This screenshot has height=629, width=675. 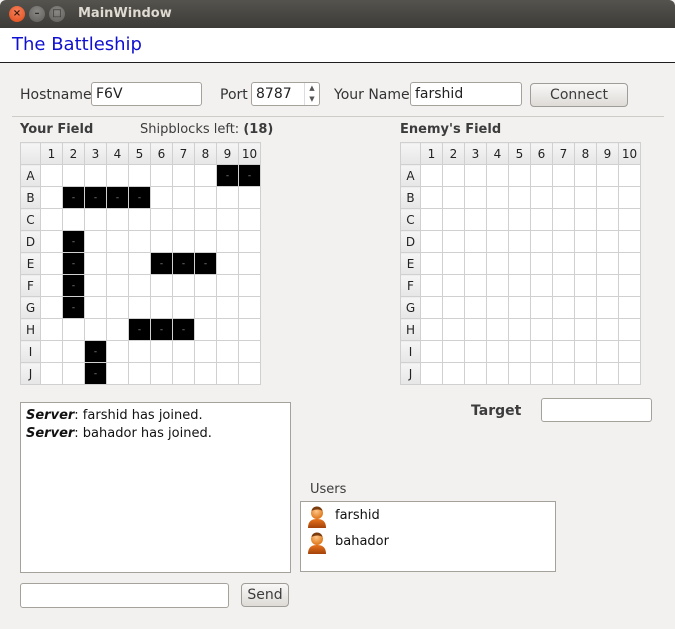 What do you see at coordinates (205, 263) in the screenshot?
I see `your-cell-e8: -` at bounding box center [205, 263].